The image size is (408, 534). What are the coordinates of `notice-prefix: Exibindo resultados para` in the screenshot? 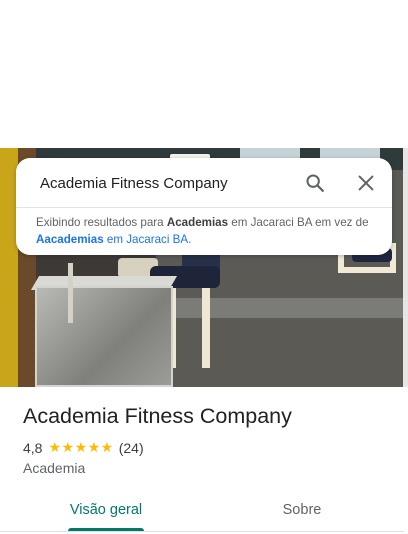 It's located at (101, 222).